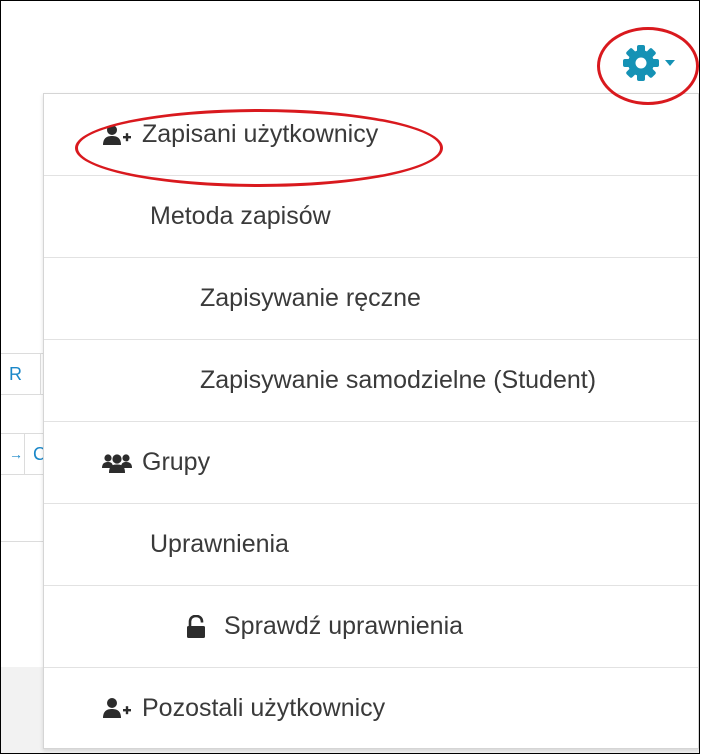 The width and height of the screenshot is (702, 756). Describe the element at coordinates (371, 545) in the screenshot. I see `menu-item-permissions: Uprawnienia` at that location.